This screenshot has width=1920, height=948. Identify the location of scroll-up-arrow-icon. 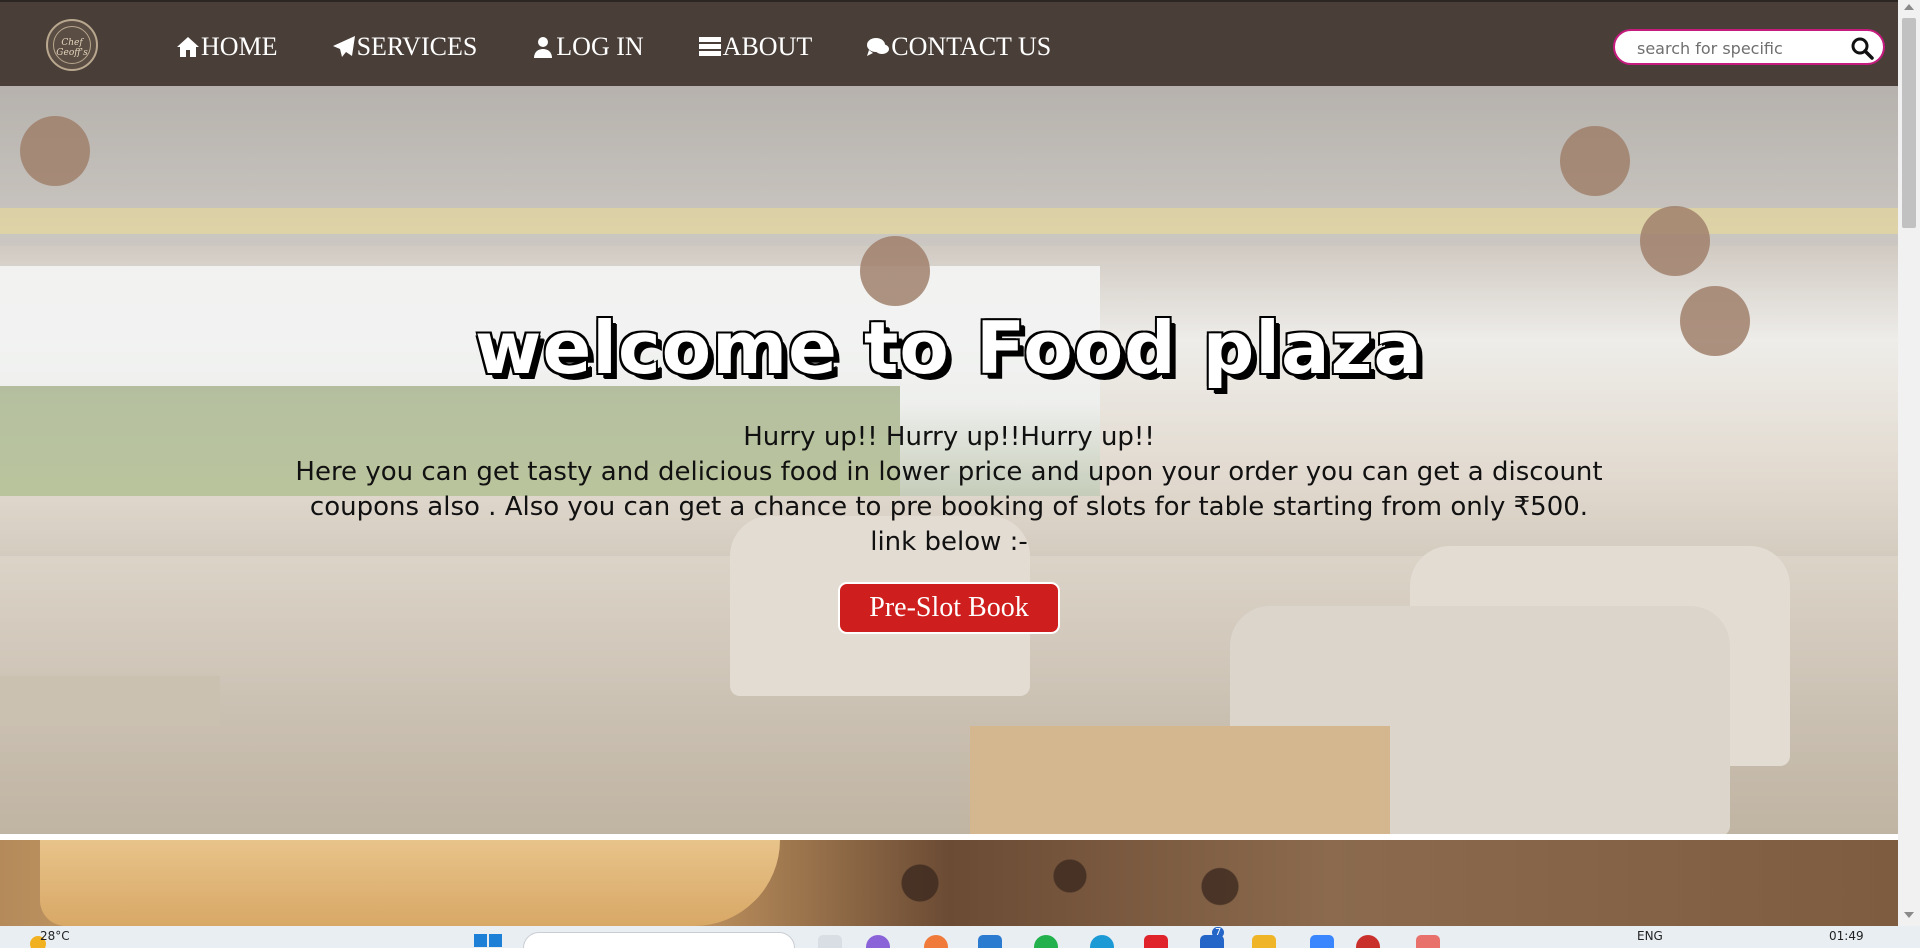
(1909, 7).